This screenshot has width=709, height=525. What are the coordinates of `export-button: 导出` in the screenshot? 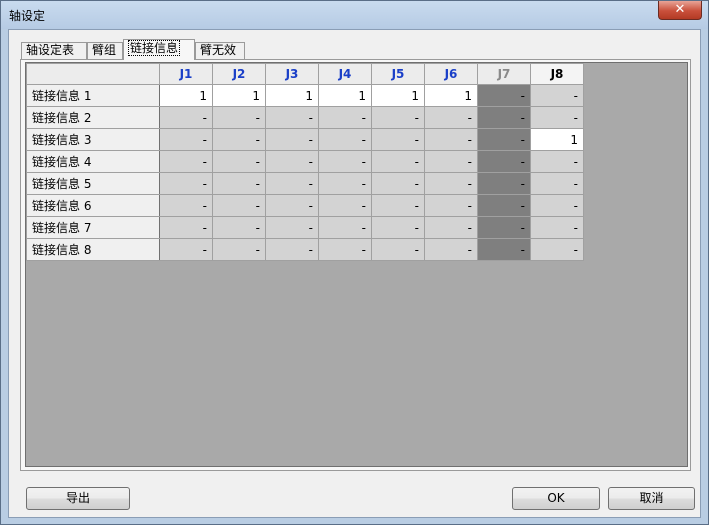 It's located at (78, 498).